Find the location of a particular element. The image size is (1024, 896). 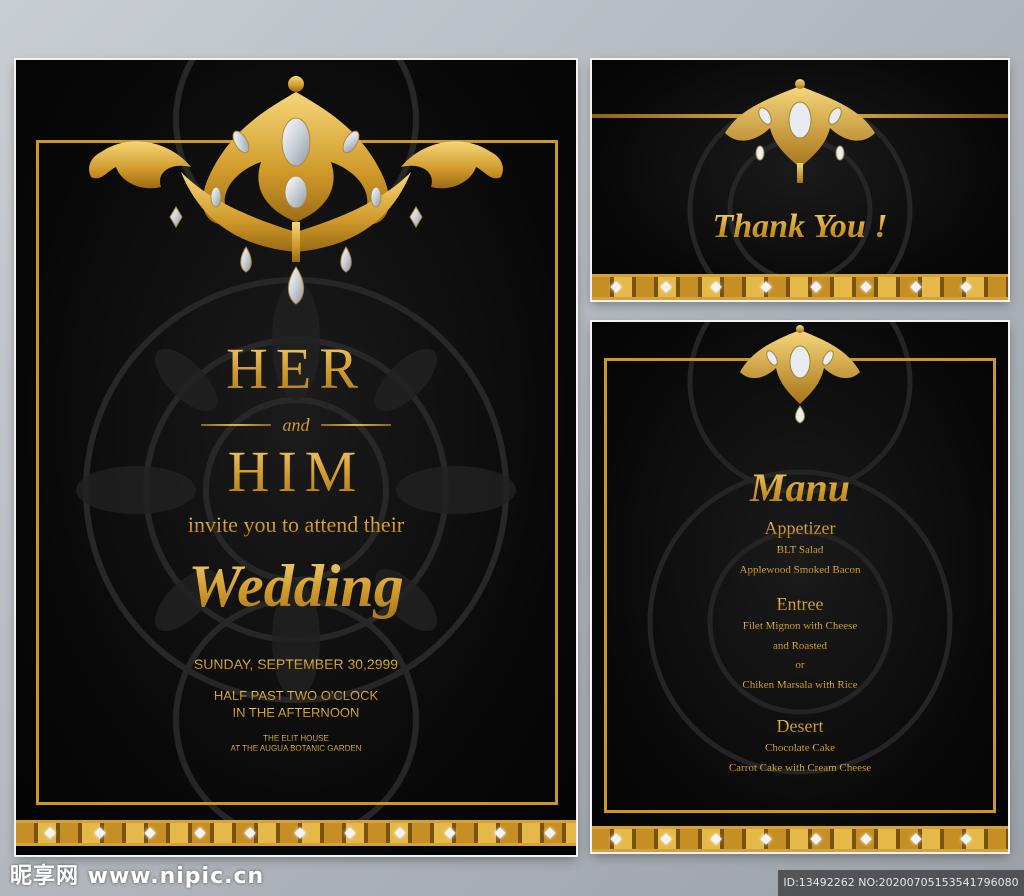

venue-line-2: AT THE AUGUA BOTANIC GARDEN is located at coordinates (296, 748).